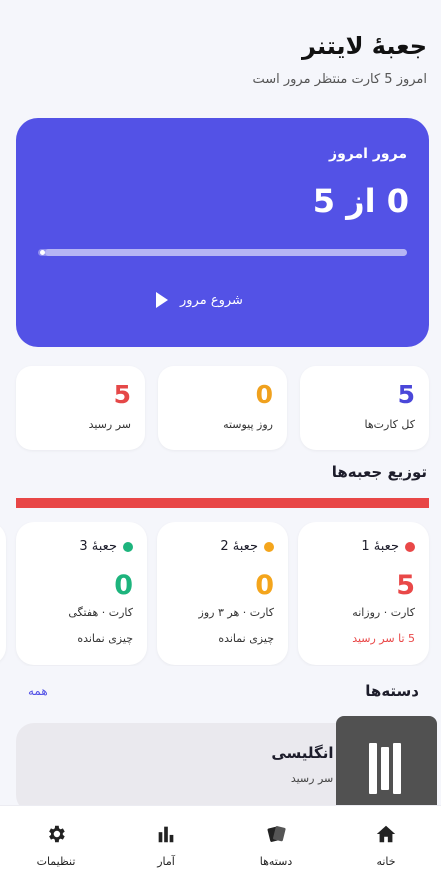  What do you see at coordinates (264, 394) in the screenshot?
I see `stat-value: 0` at bounding box center [264, 394].